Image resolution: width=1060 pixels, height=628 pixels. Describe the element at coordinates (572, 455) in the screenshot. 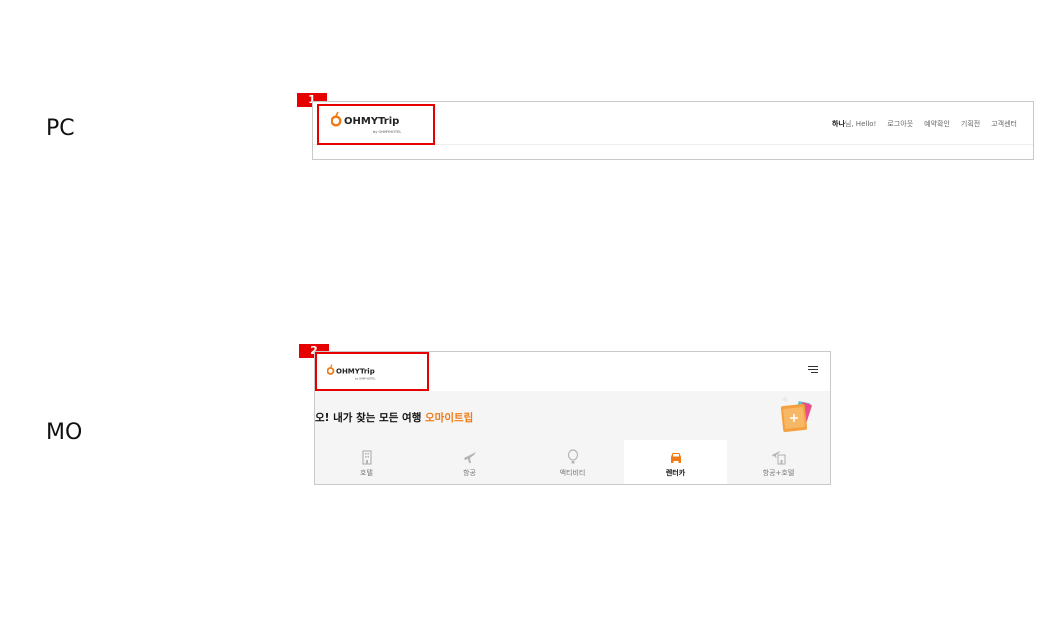

I see `balloon-icon` at that location.